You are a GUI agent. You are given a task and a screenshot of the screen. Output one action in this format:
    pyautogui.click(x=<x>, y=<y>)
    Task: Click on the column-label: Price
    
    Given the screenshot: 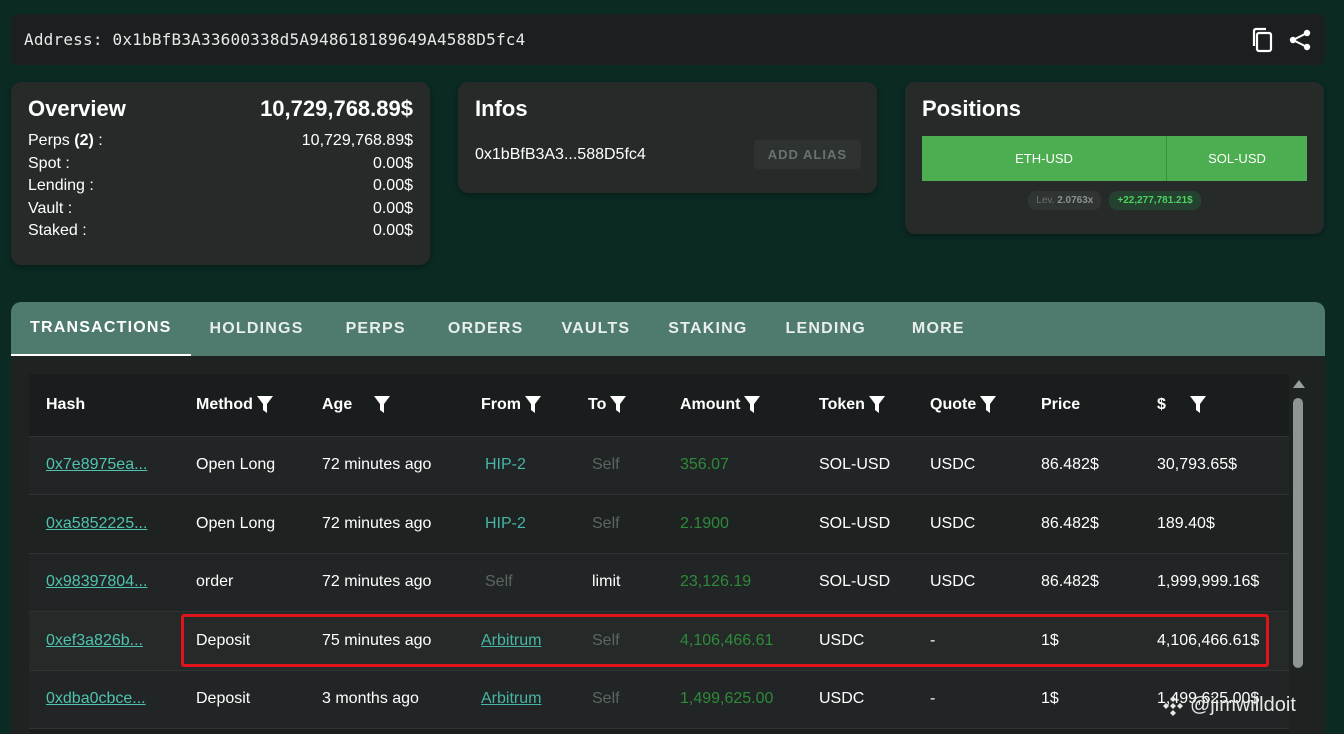 What is the action you would take?
    pyautogui.click(x=1061, y=404)
    